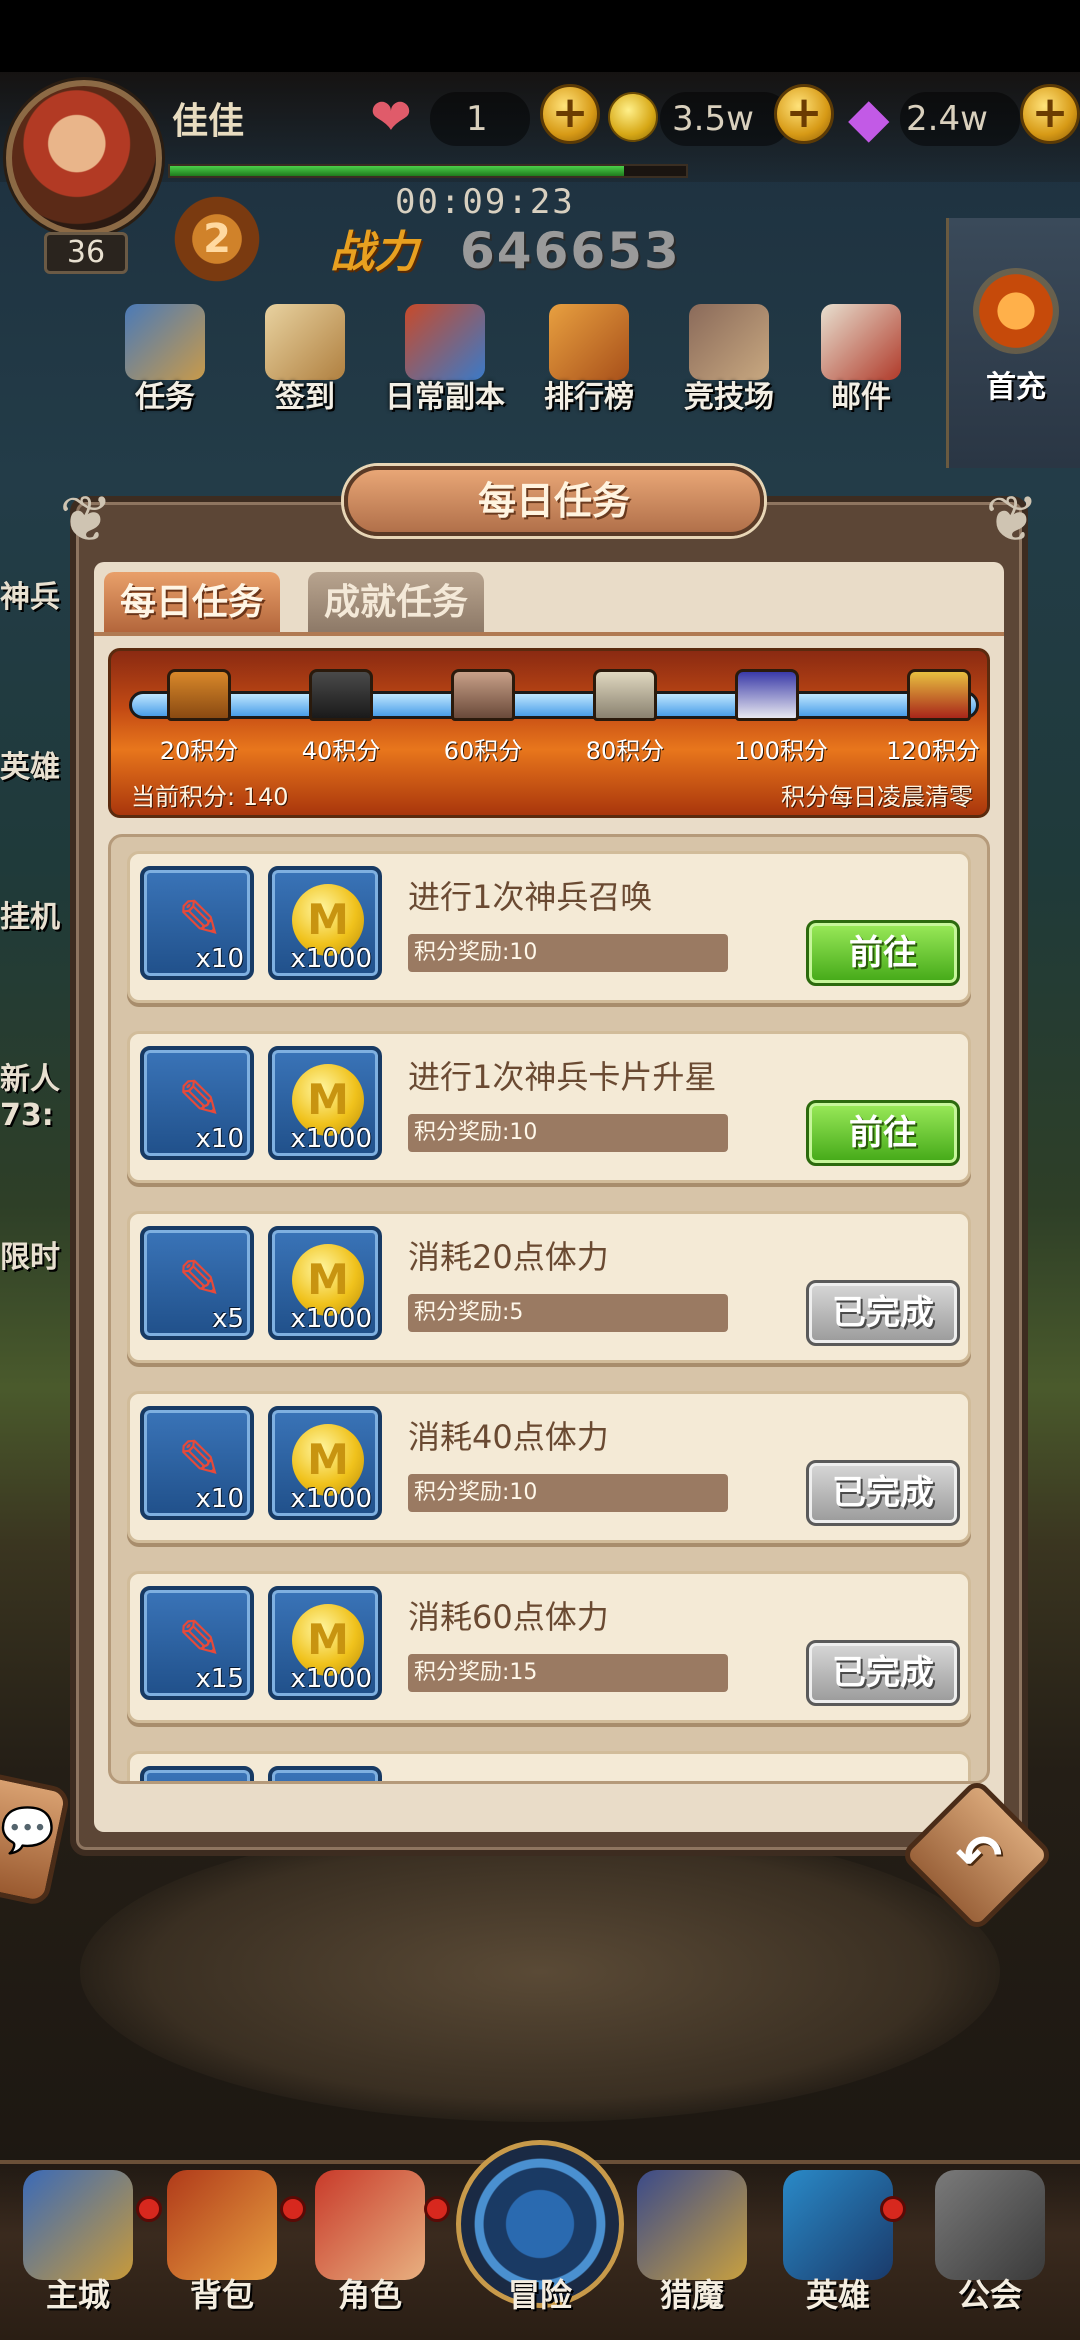  Describe the element at coordinates (939, 695) in the screenshot. I see `chest-120-icon` at that location.